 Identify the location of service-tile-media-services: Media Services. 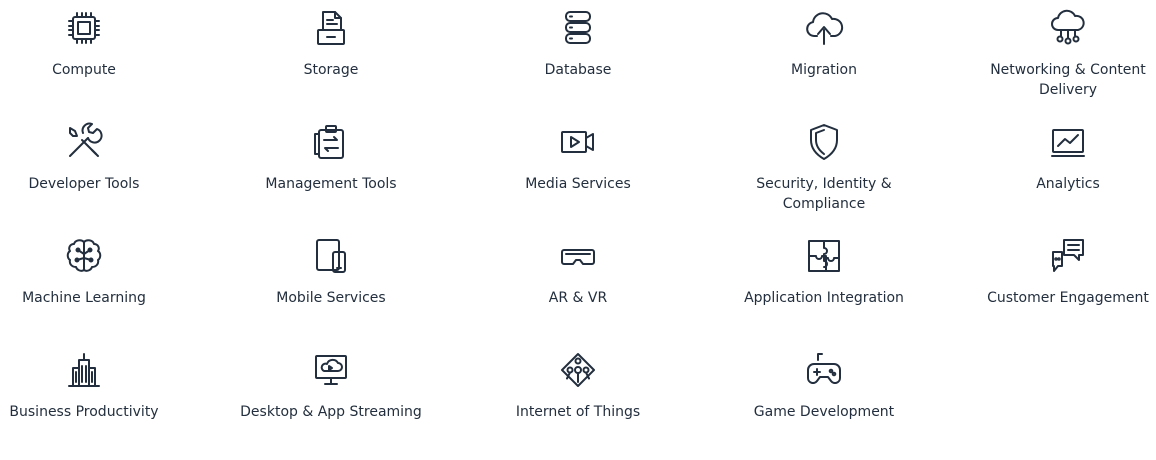
(578, 177).